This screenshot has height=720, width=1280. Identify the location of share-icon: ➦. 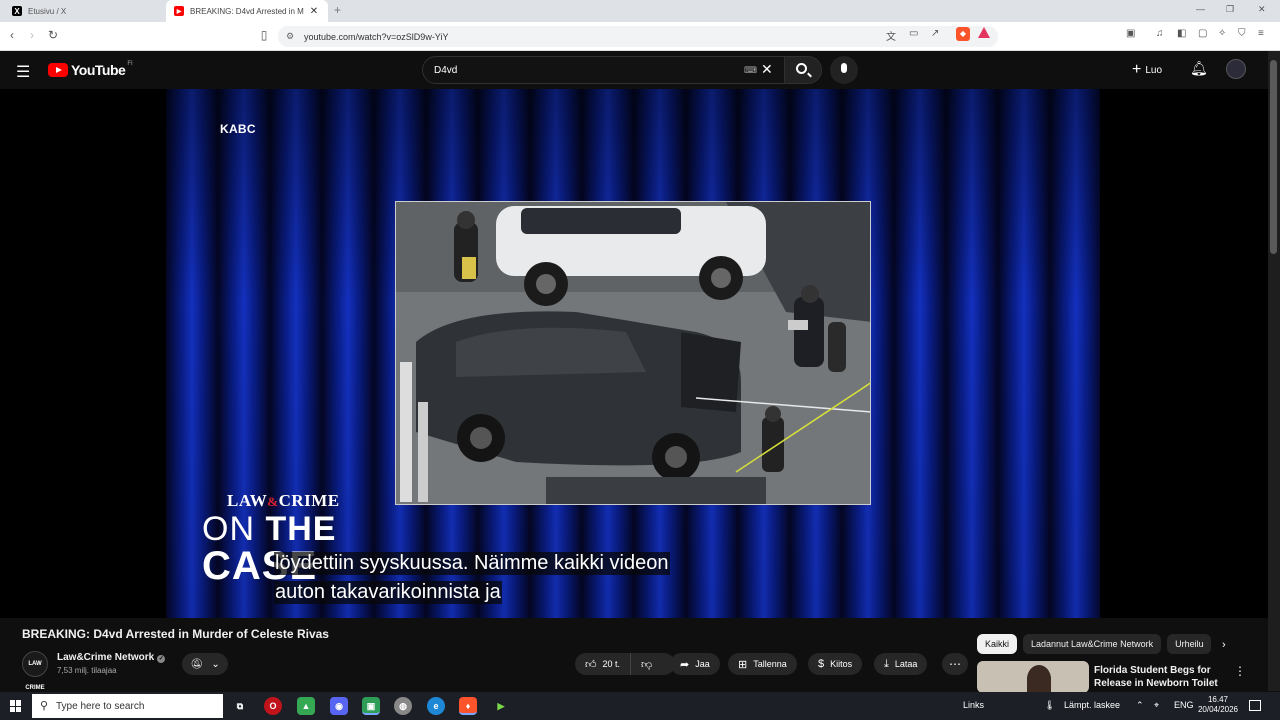
(685, 664).